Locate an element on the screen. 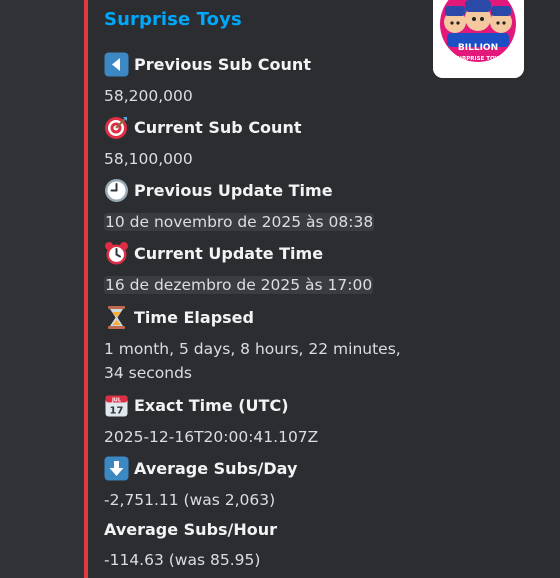 This screenshot has width=560, height=578. field-name-label: Average Subs/Hour is located at coordinates (191, 529).